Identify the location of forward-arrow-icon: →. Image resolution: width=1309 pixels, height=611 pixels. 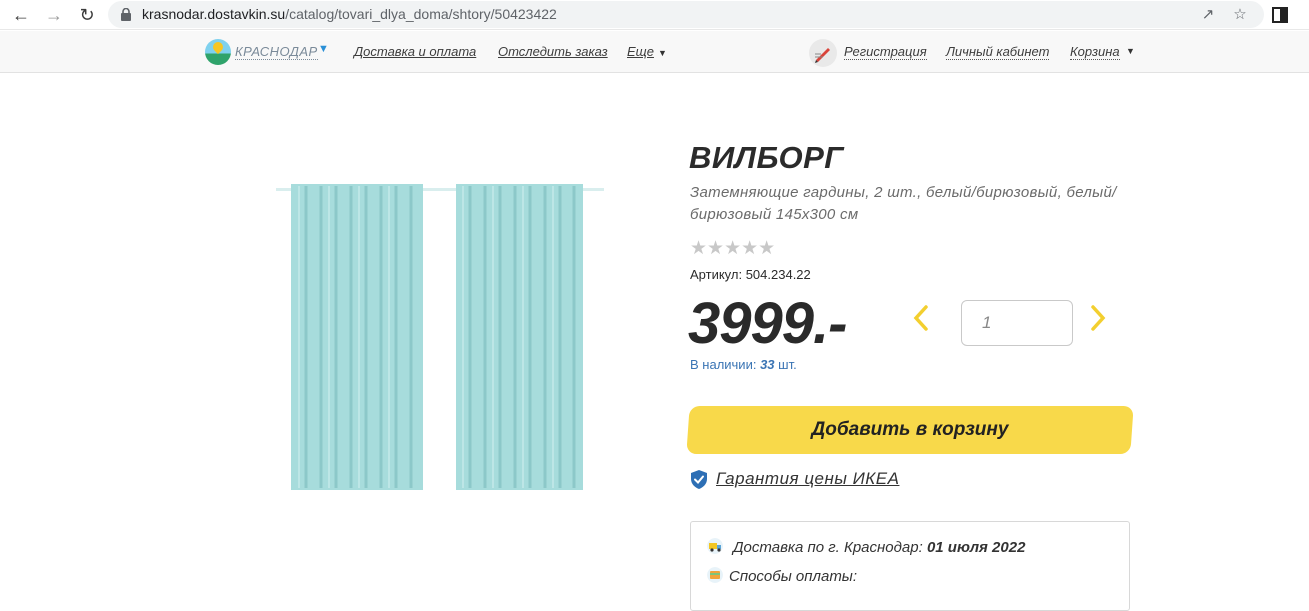
(54, 15).